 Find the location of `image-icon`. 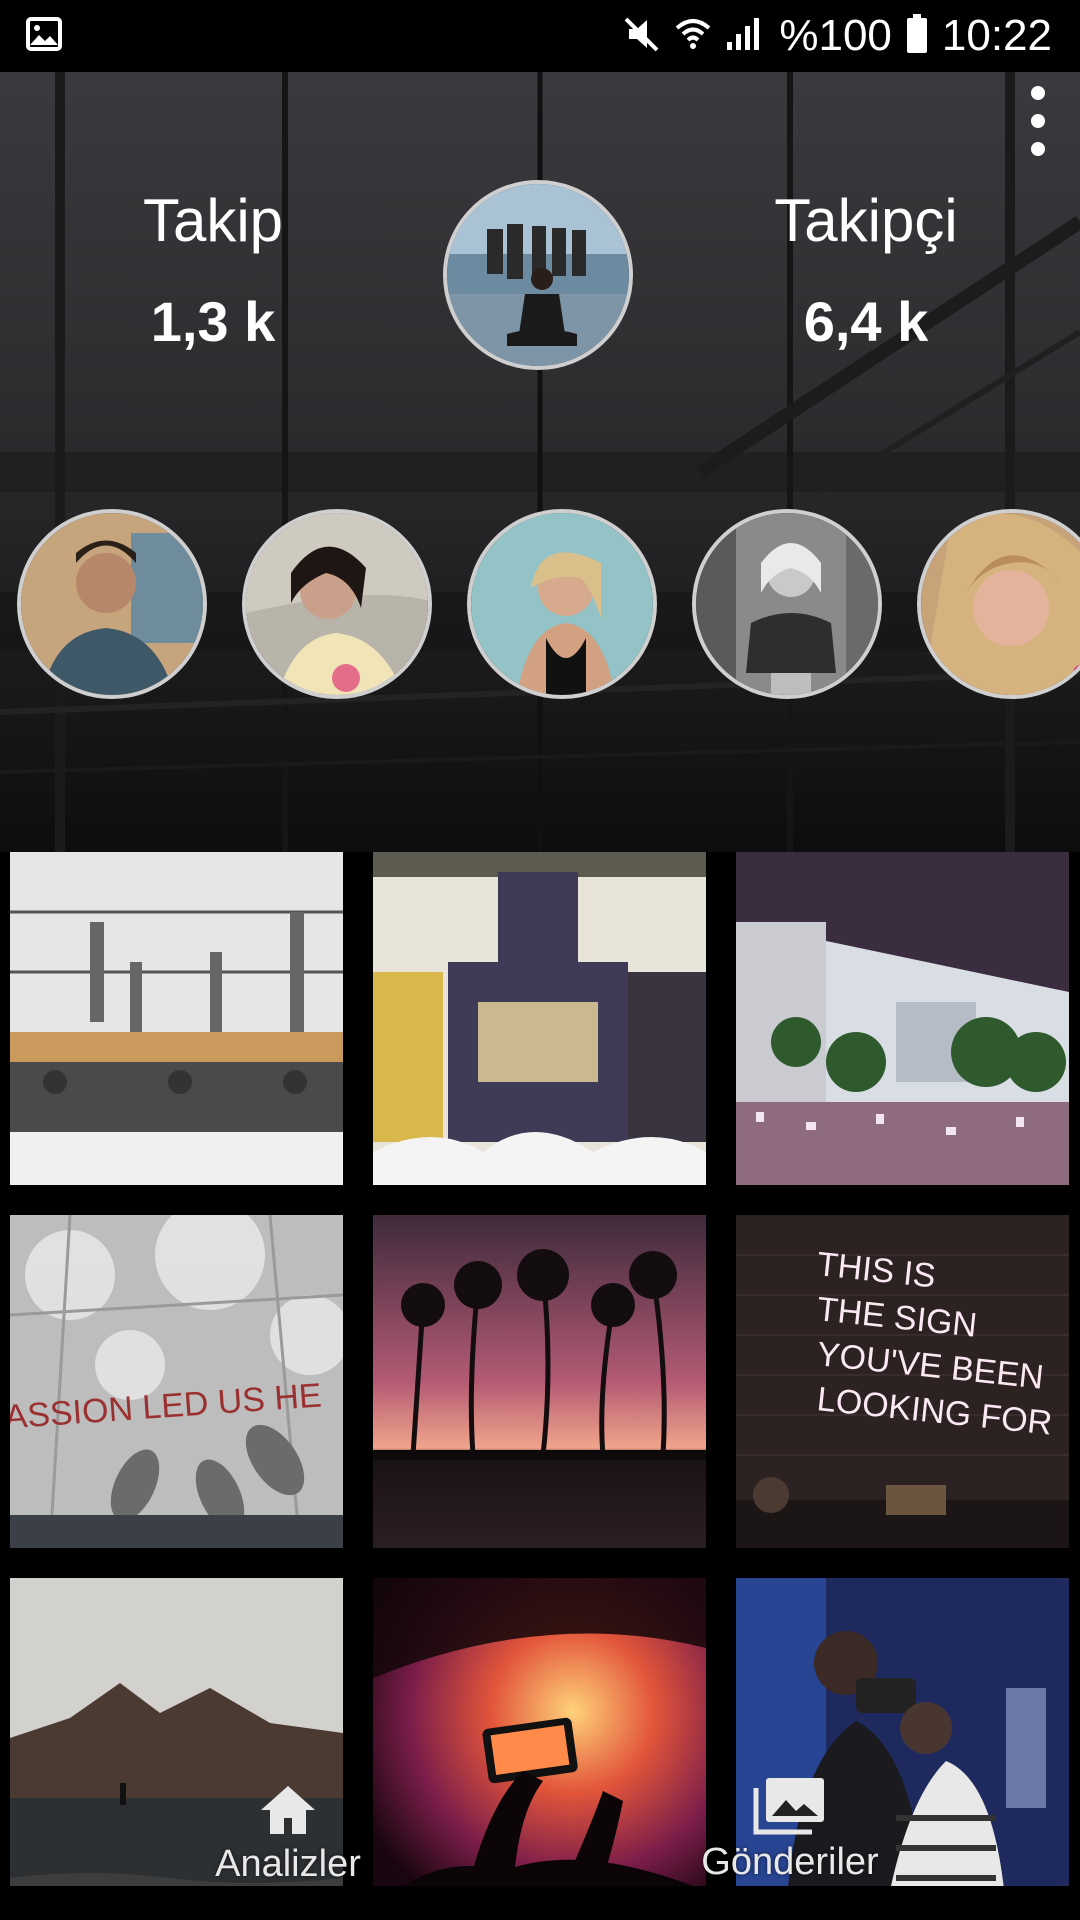

image-icon is located at coordinates (44, 36).